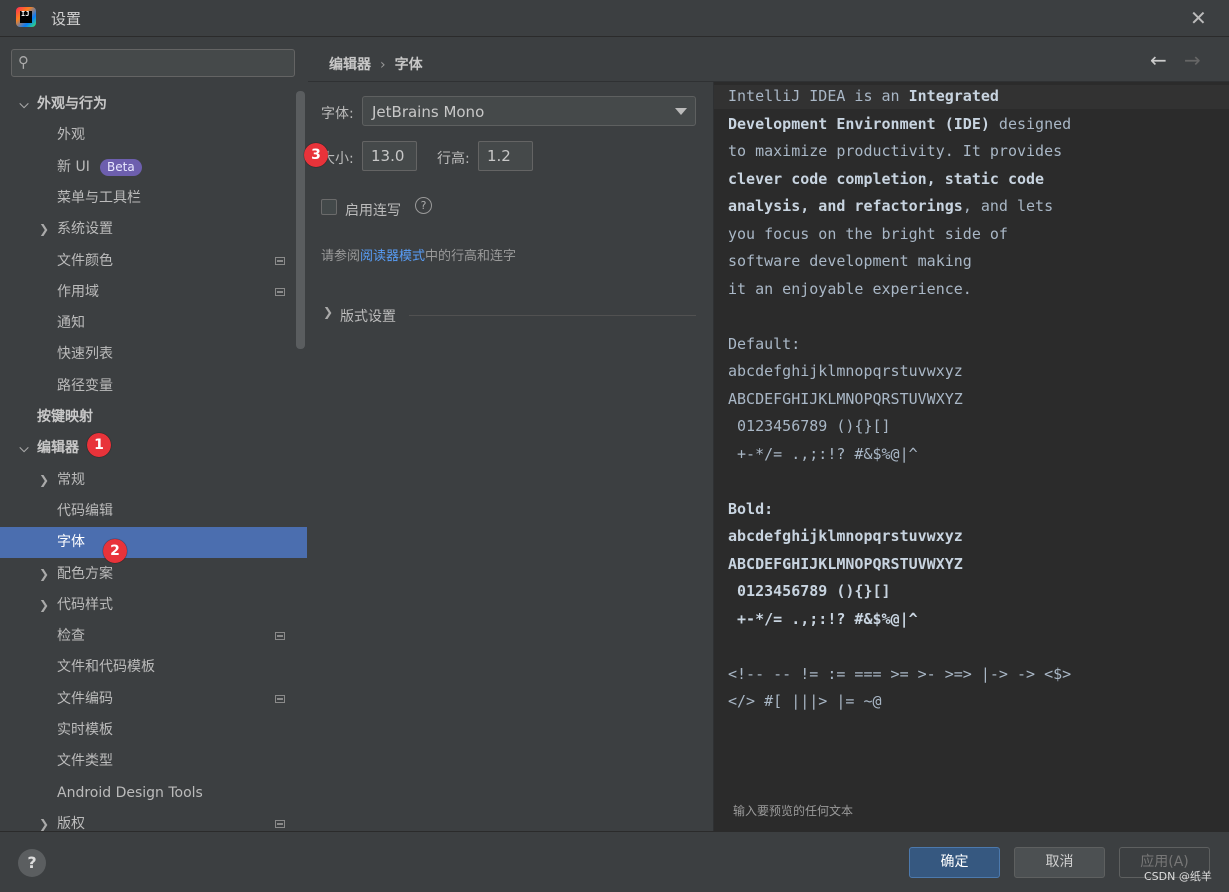  What do you see at coordinates (1198, 18) in the screenshot?
I see `close-icon: ✕` at bounding box center [1198, 18].